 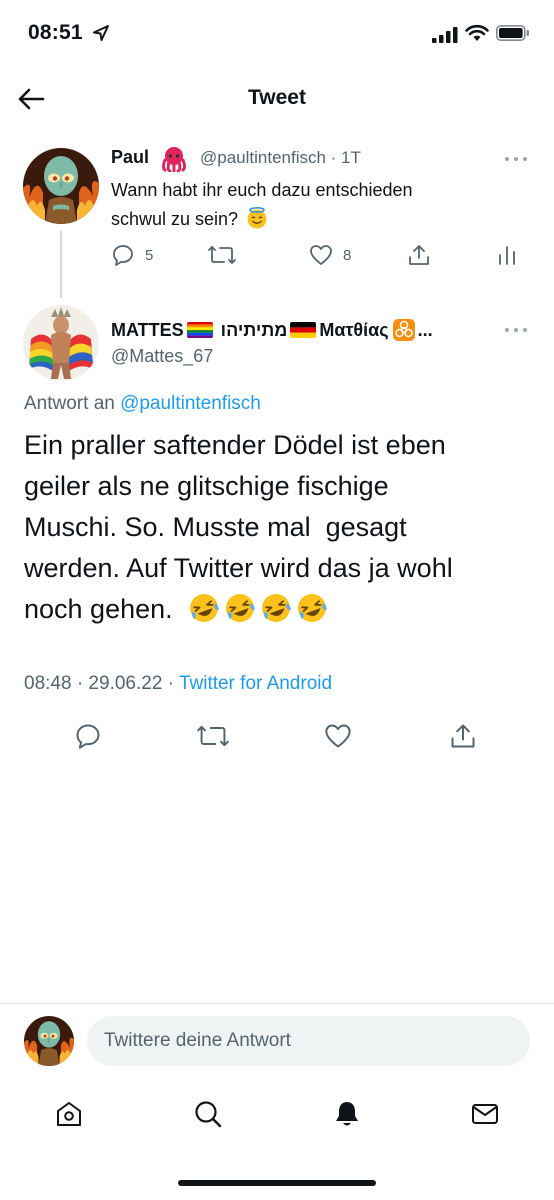 I want to click on tweet-text-line: Ein praller saftender Dödel ist eben, so click(x=235, y=445).